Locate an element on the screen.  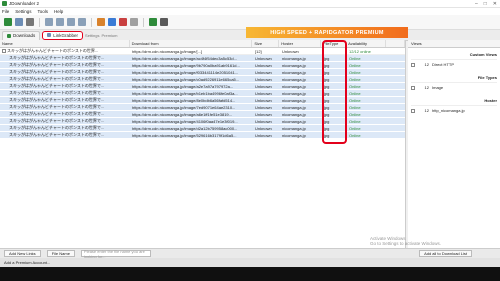
tab-settings: Settings is located at coordinates (92, 35).